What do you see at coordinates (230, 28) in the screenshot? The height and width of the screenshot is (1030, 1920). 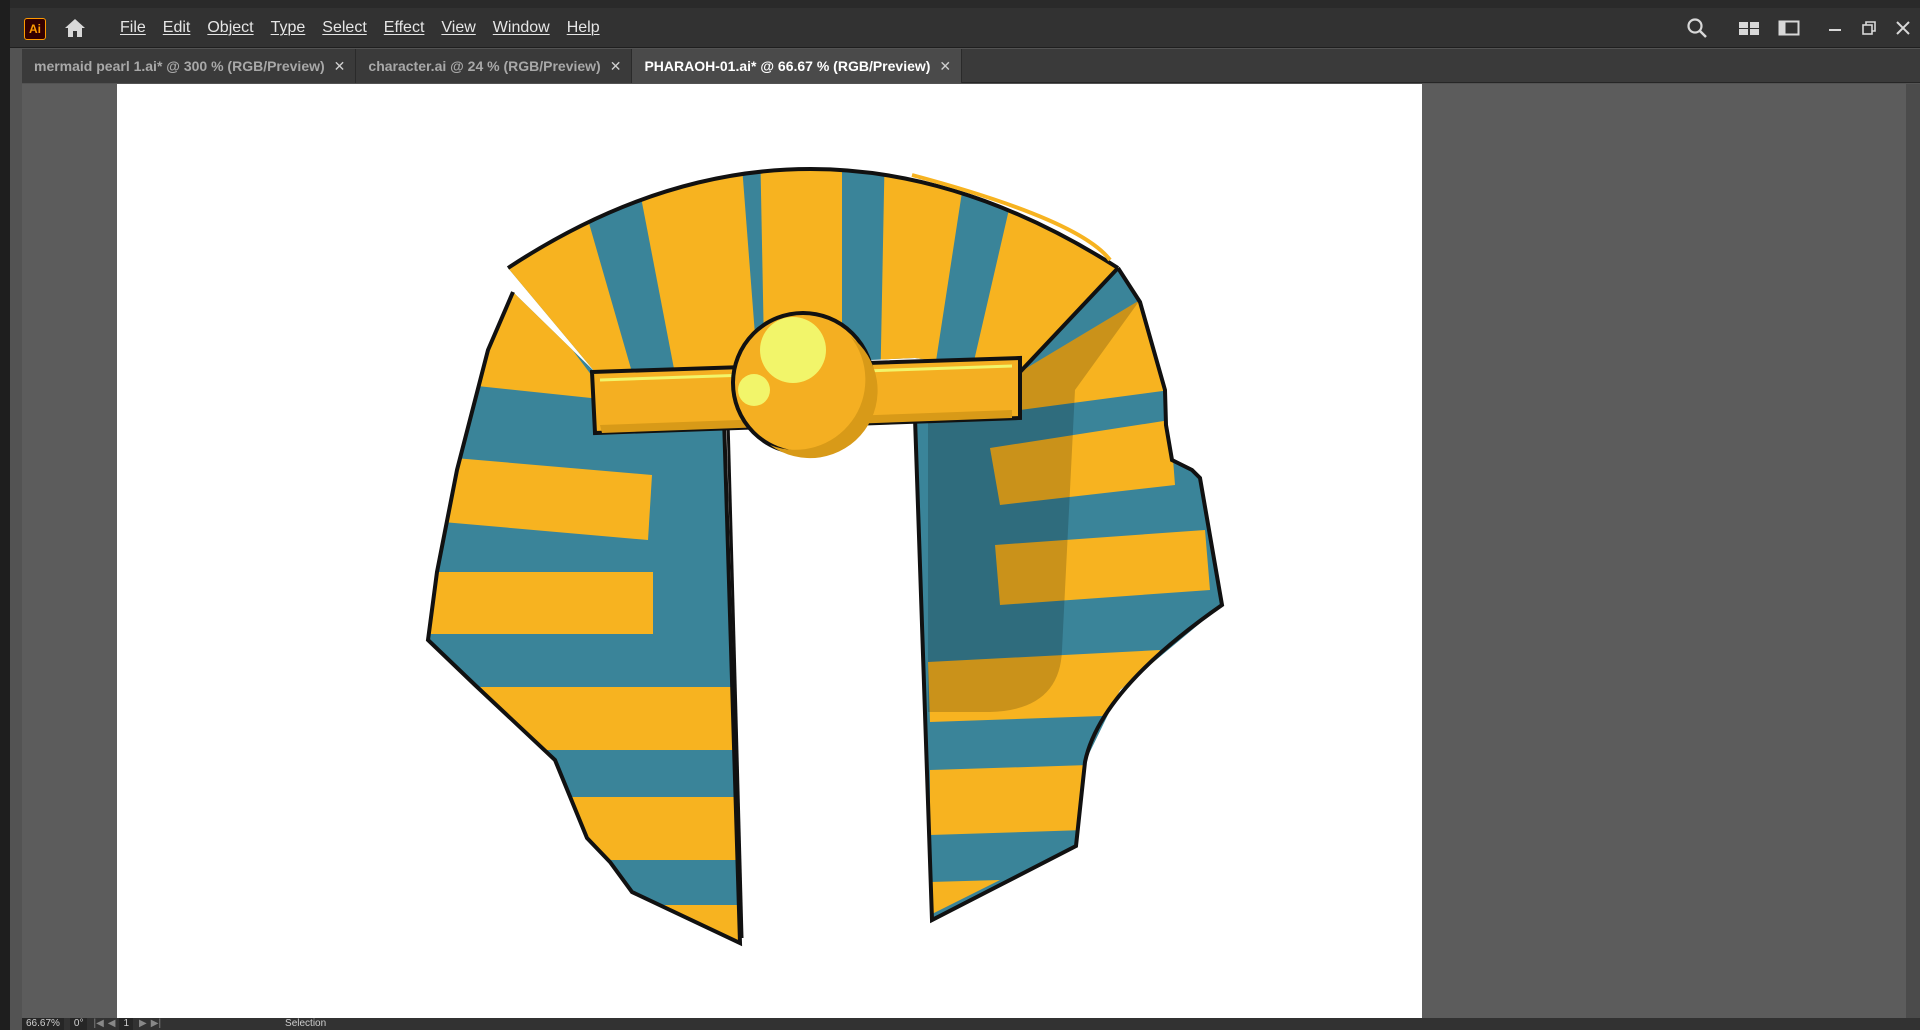 I see `menu-object: Object` at bounding box center [230, 28].